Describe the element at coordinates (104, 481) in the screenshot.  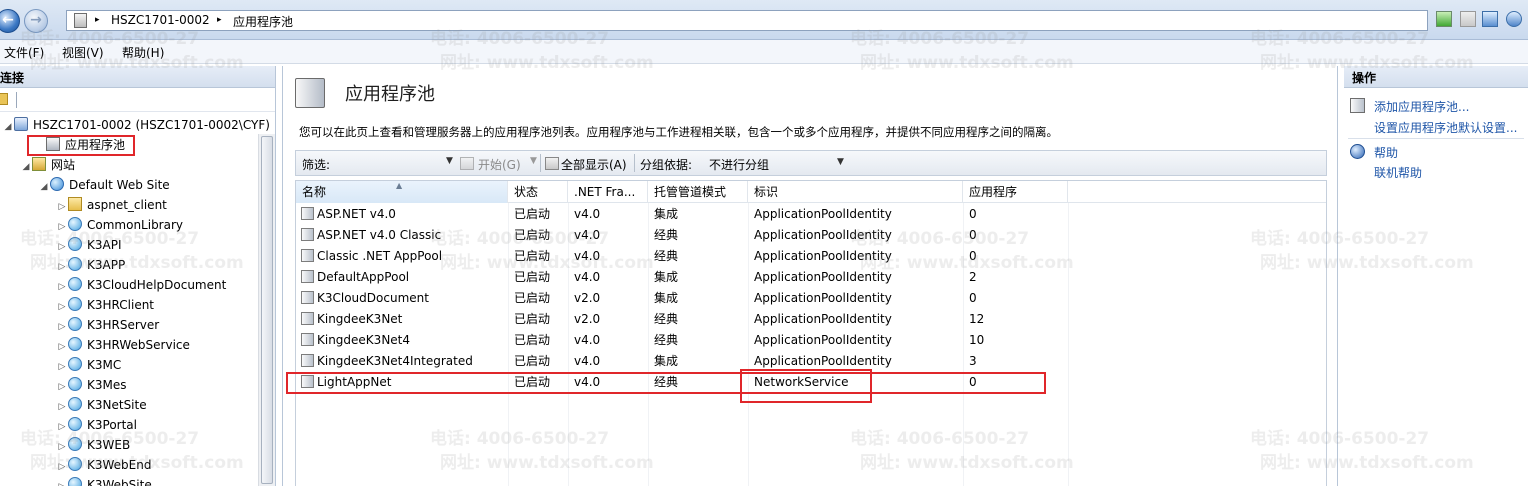
I see `tree-item: ▷ K3WebSite` at that location.